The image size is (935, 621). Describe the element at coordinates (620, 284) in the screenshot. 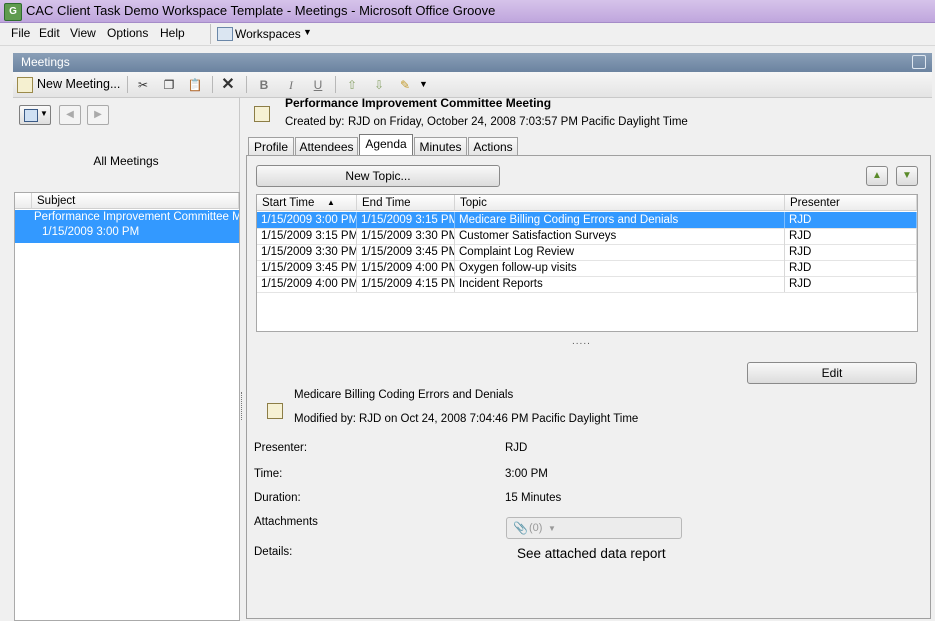

I see `row-topic: Incident Reports` at that location.